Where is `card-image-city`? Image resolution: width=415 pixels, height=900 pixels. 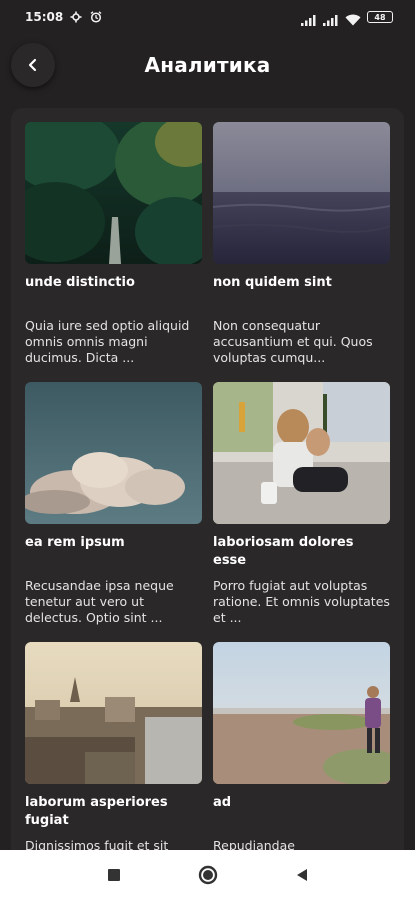 card-image-city is located at coordinates (113, 713).